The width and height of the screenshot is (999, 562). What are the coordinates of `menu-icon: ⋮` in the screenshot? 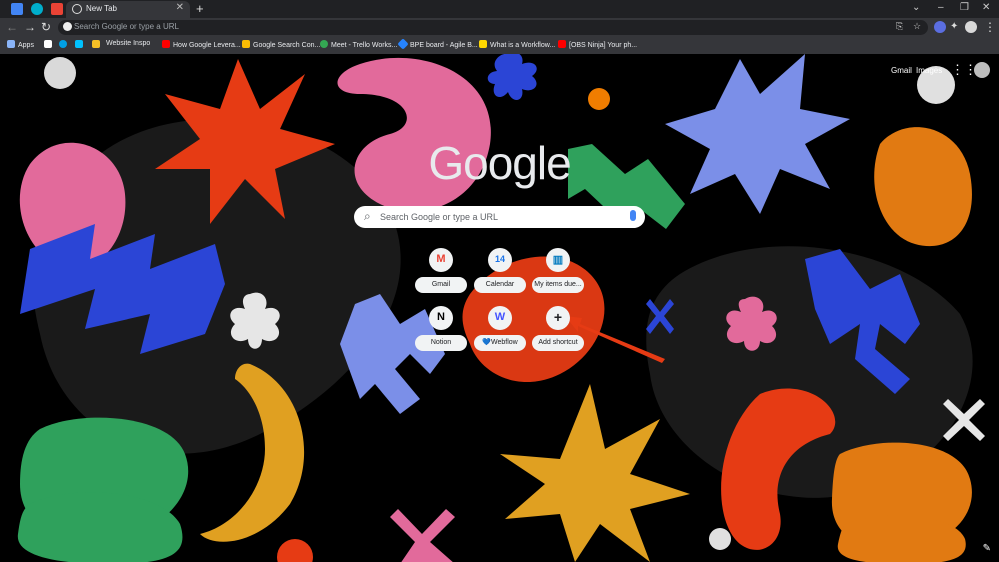 It's located at (990, 27).